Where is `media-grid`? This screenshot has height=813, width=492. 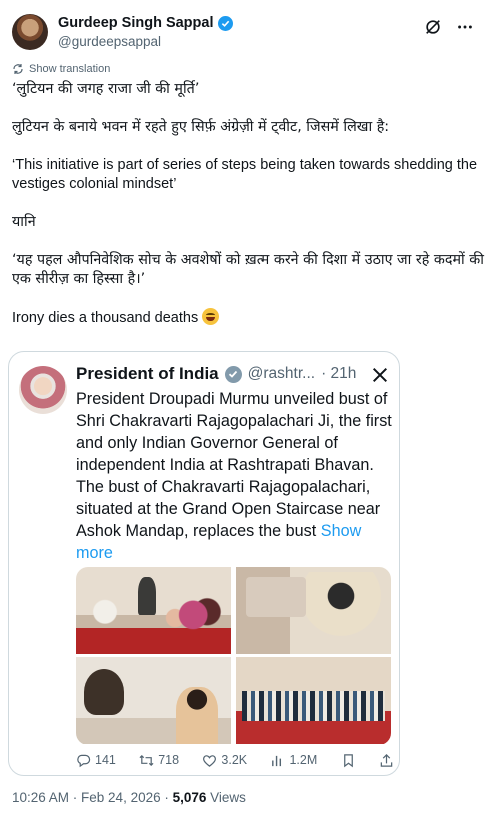
media-grid is located at coordinates (233, 656).